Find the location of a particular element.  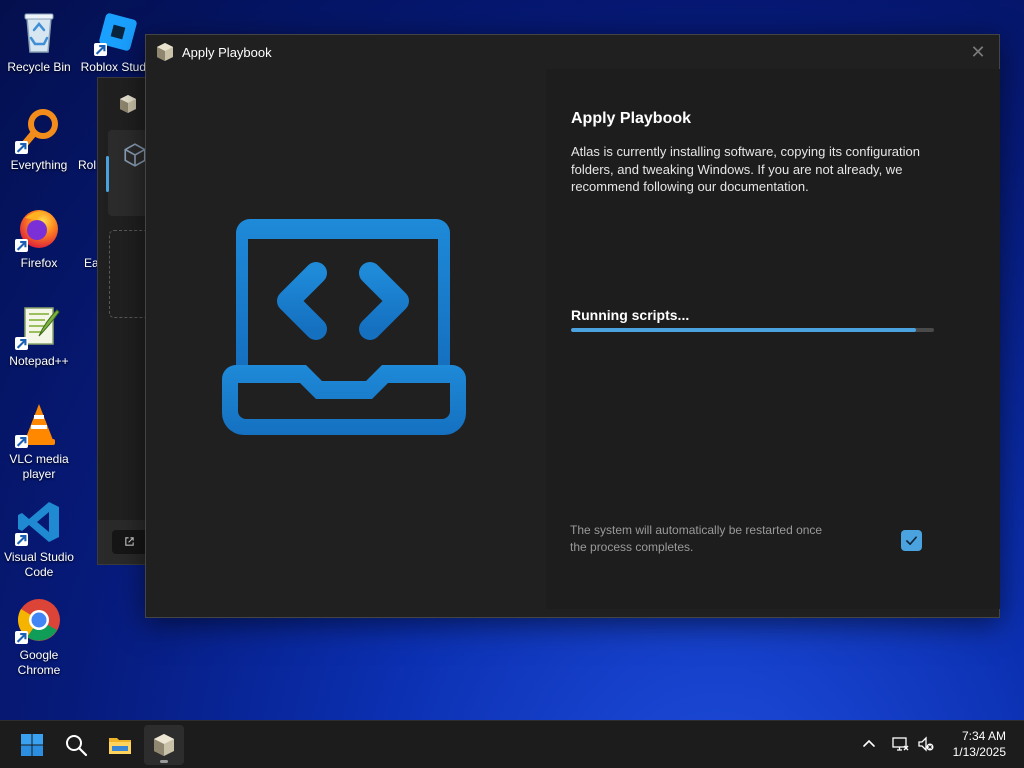

restart-checkbox is located at coordinates (911, 540).